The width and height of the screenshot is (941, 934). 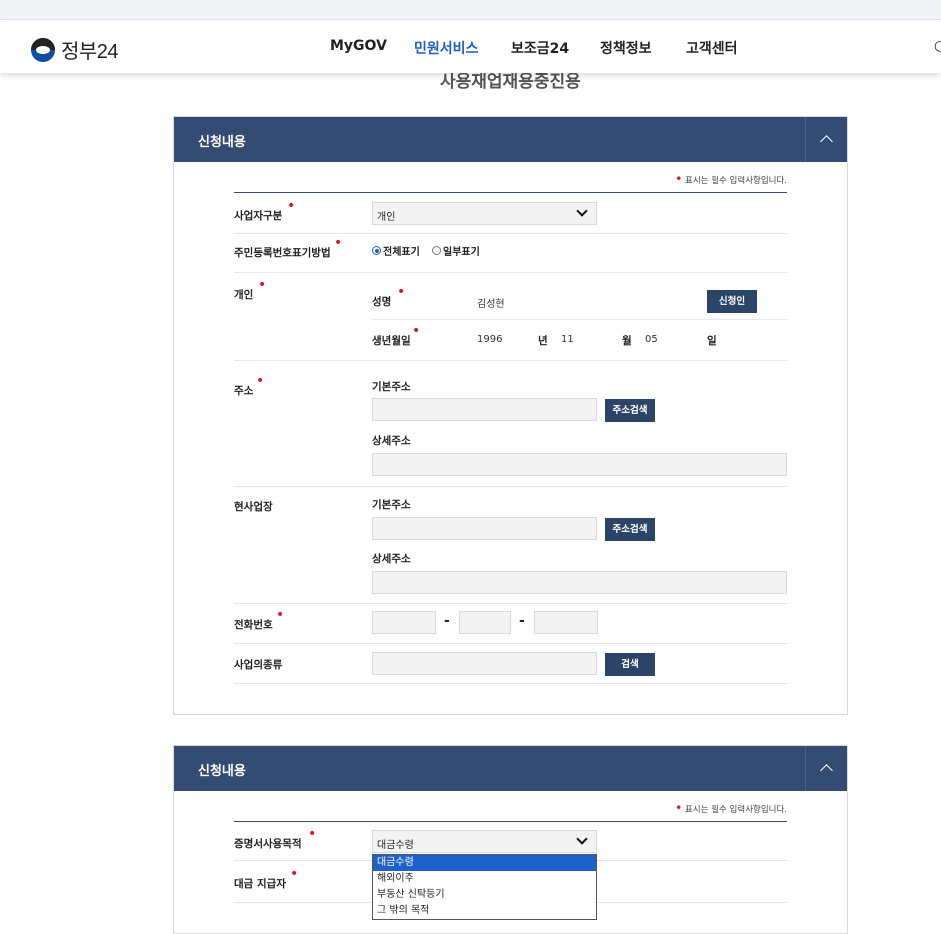 What do you see at coordinates (651, 339) in the screenshot?
I see `birth-day: 05` at bounding box center [651, 339].